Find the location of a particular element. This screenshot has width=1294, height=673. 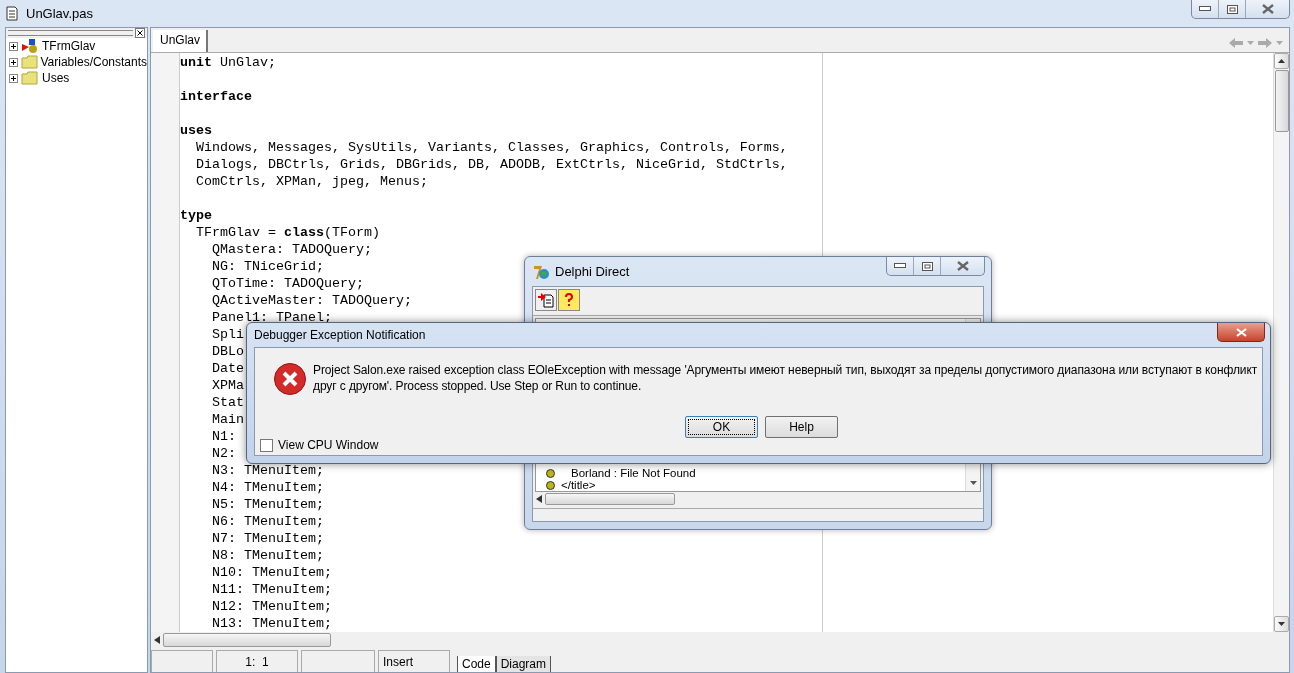

code-line: N3: TMenuItem; is located at coordinates (267, 470).